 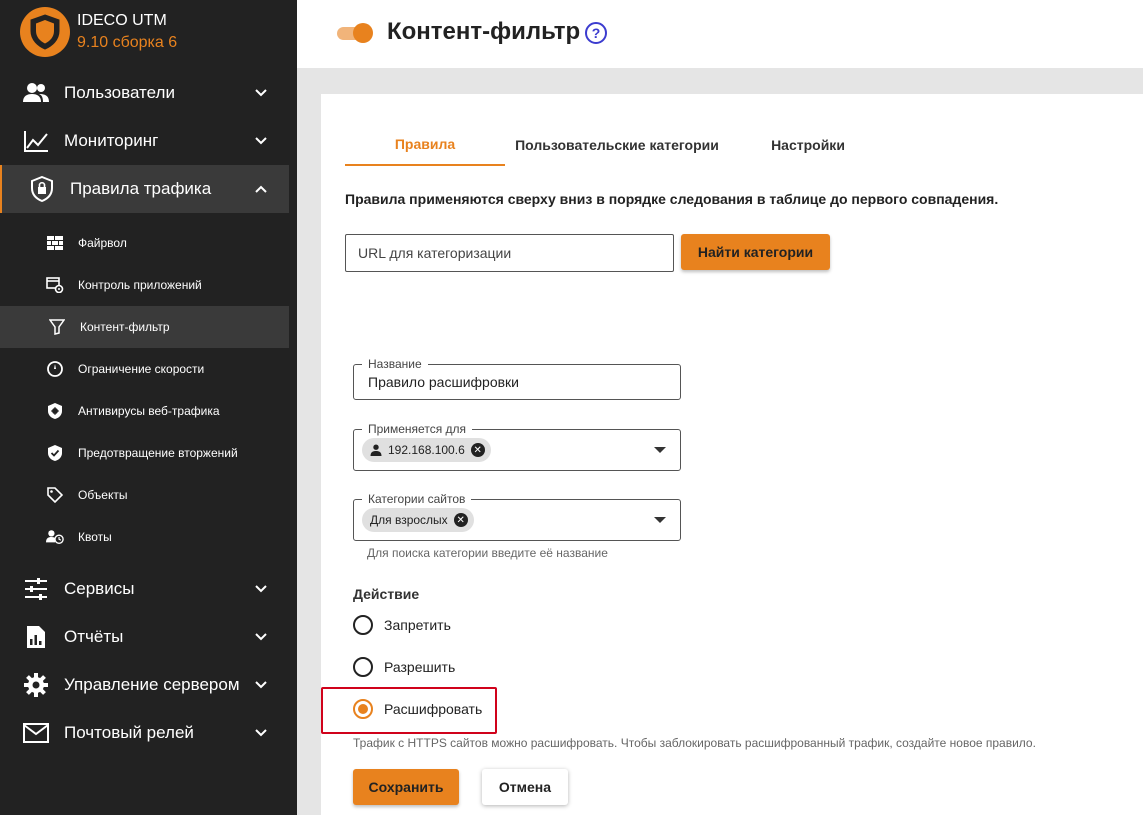 I want to click on app-name: IDECO UTM, so click(x=122, y=20).